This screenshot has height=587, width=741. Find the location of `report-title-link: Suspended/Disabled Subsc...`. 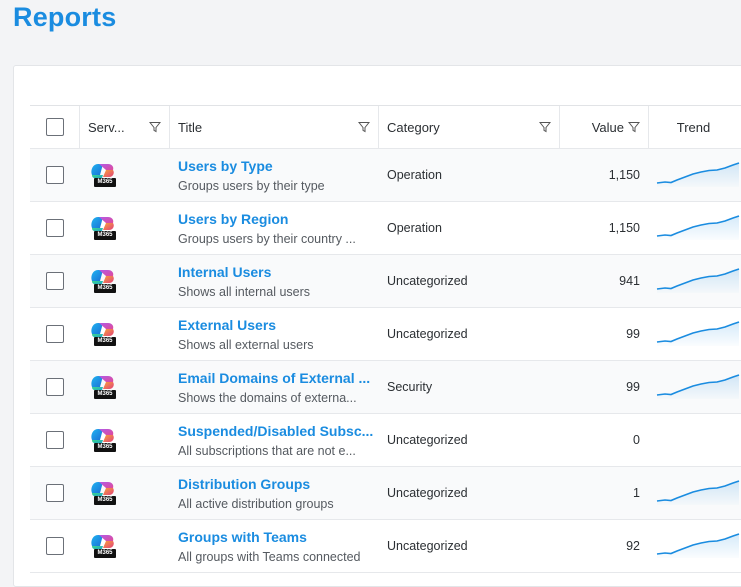

report-title-link: Suspended/Disabled Subsc... is located at coordinates (278, 431).